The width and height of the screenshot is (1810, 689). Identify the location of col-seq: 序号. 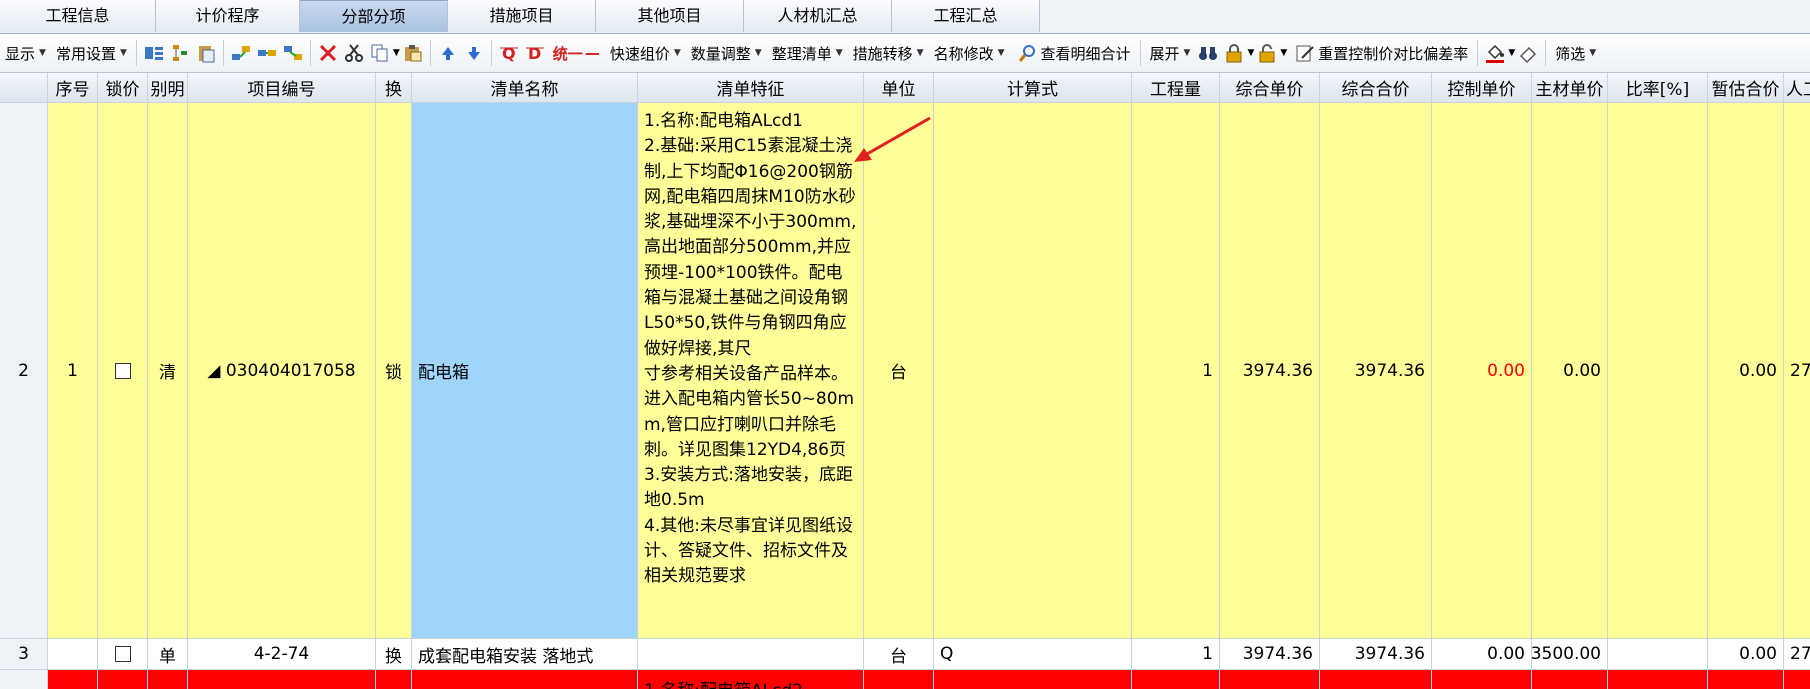
(73, 88).